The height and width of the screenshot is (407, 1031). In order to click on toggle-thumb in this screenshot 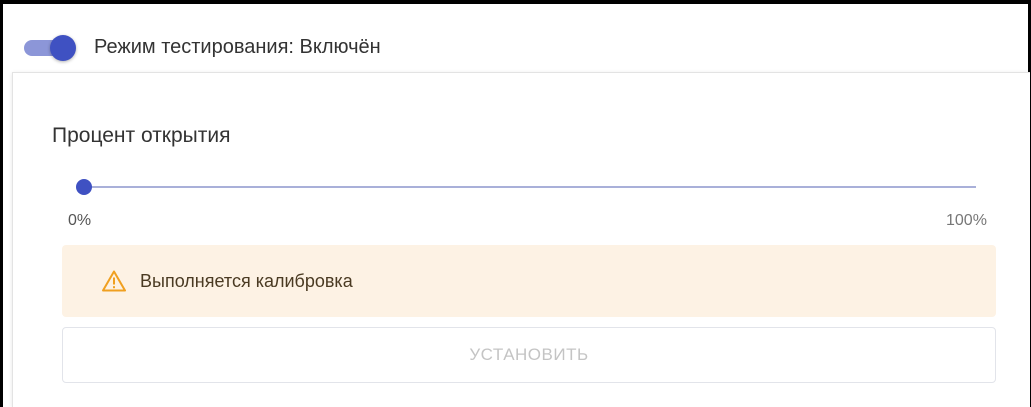, I will do `click(63, 48)`.